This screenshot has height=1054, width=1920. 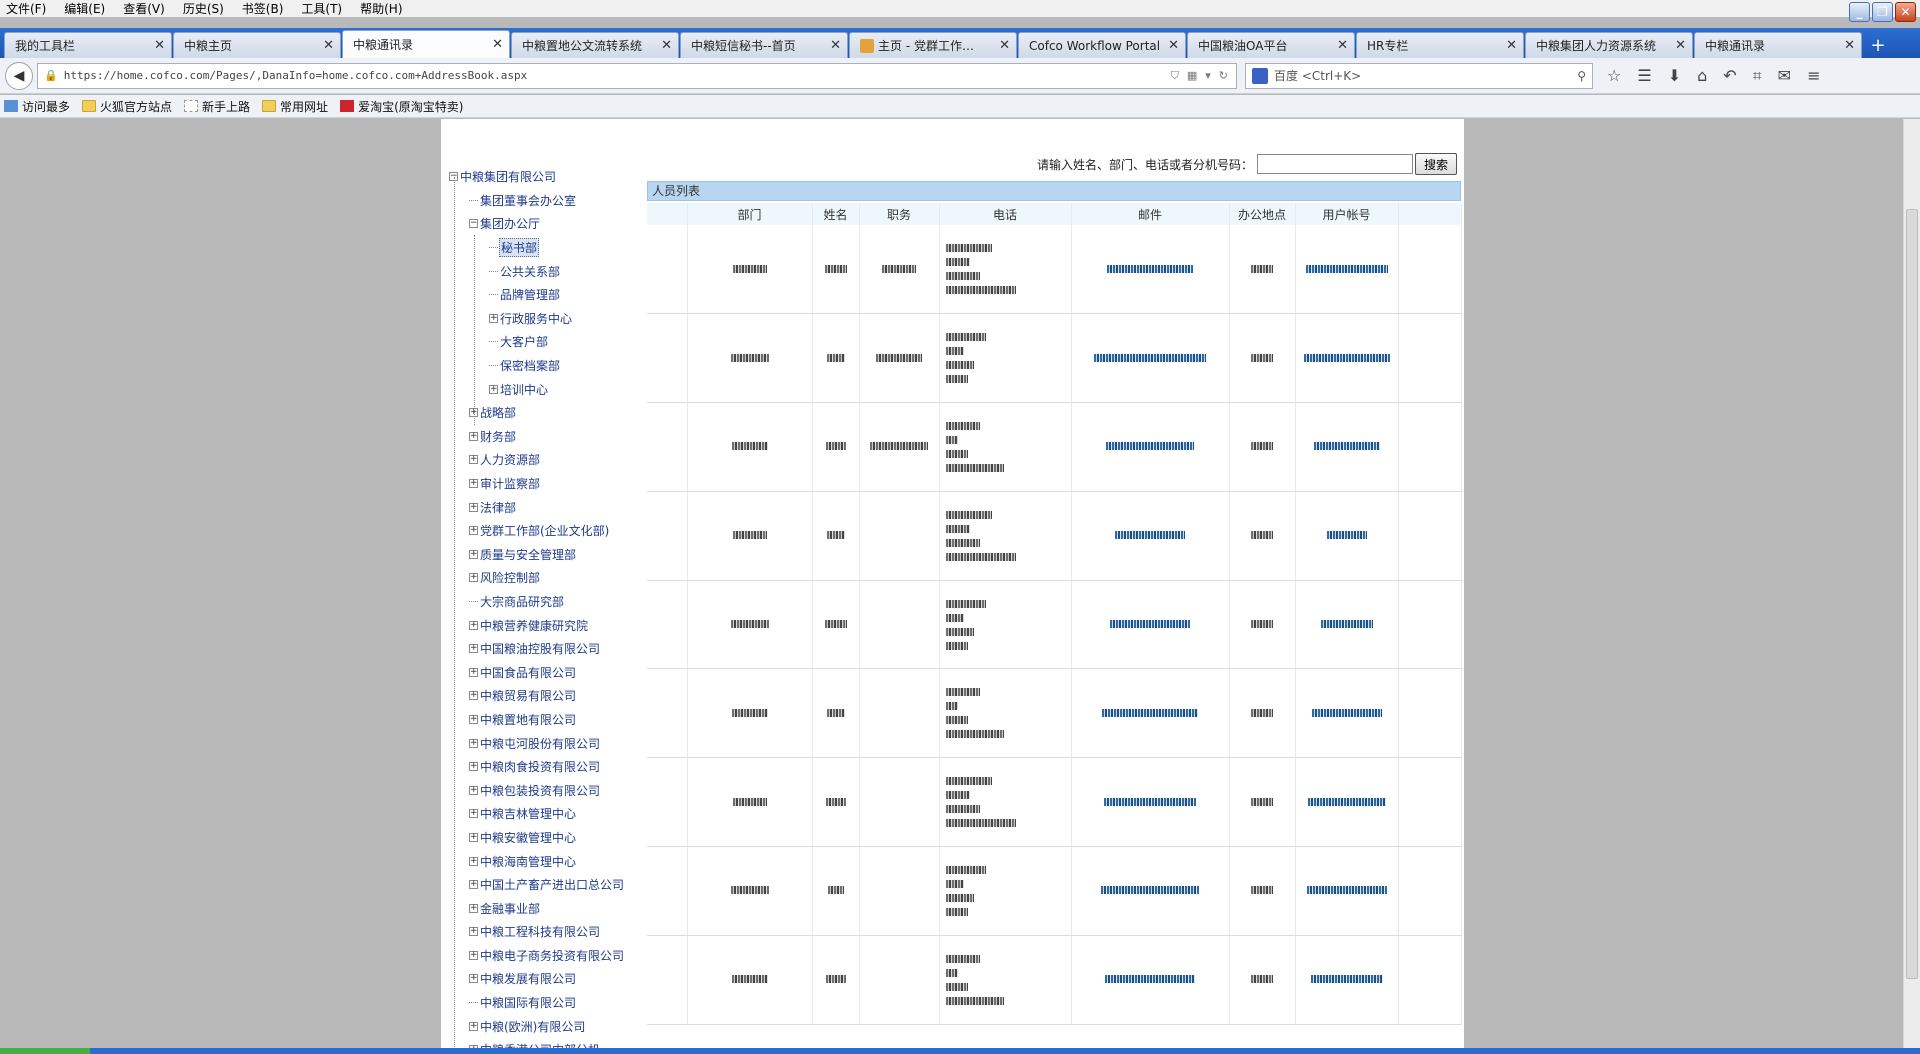 What do you see at coordinates (522, 601) in the screenshot?
I see `tree-node-label: 大宗商品研究部` at bounding box center [522, 601].